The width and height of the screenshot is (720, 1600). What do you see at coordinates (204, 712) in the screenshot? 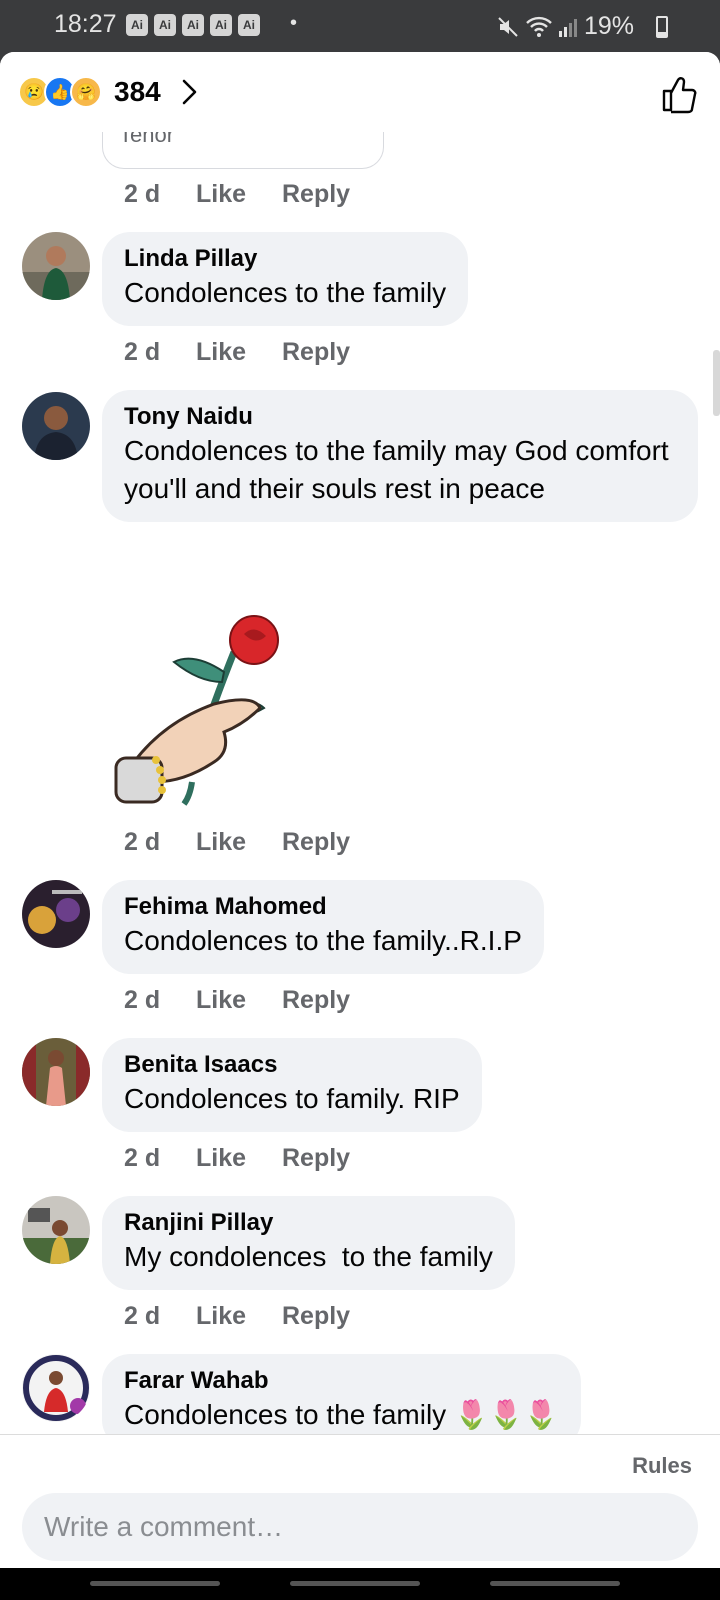
I see `rose-sticker` at bounding box center [204, 712].